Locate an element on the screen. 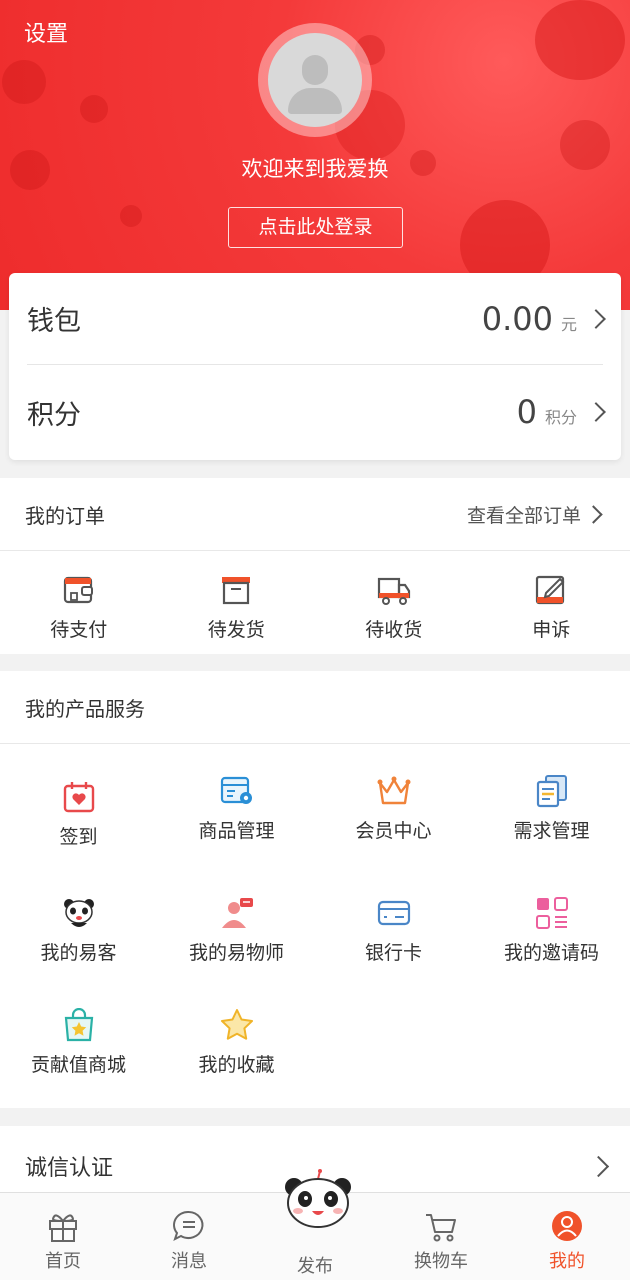 The image size is (630, 1280). orders-section: 我的订单 查看全部订单 待支付 待发货 待收货 申诉 is located at coordinates (315, 566).